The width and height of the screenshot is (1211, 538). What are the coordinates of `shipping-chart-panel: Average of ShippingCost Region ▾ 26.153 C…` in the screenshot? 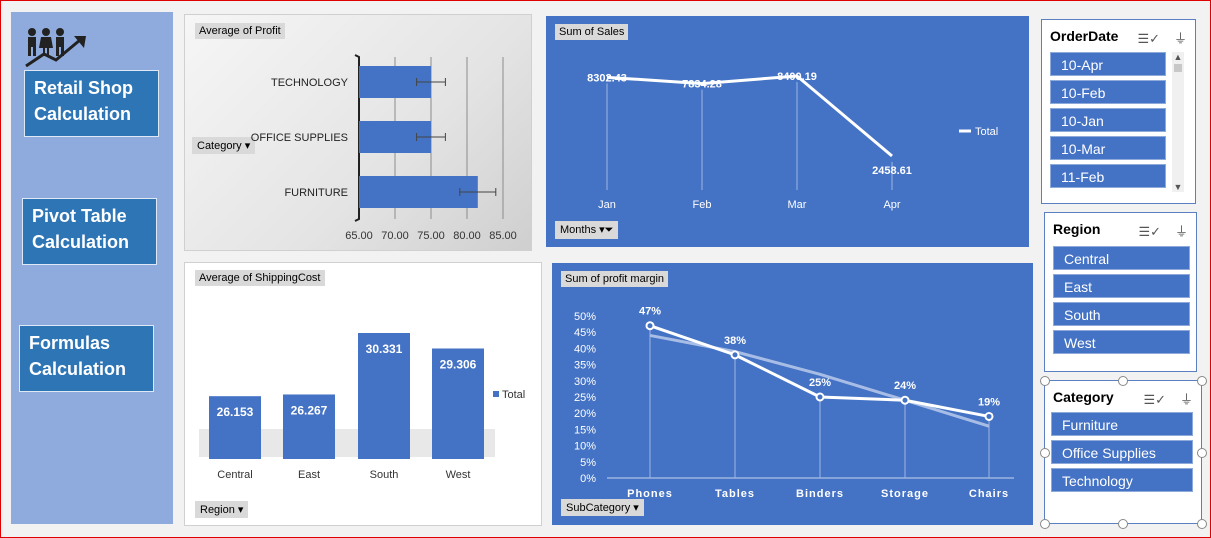 It's located at (363, 394).